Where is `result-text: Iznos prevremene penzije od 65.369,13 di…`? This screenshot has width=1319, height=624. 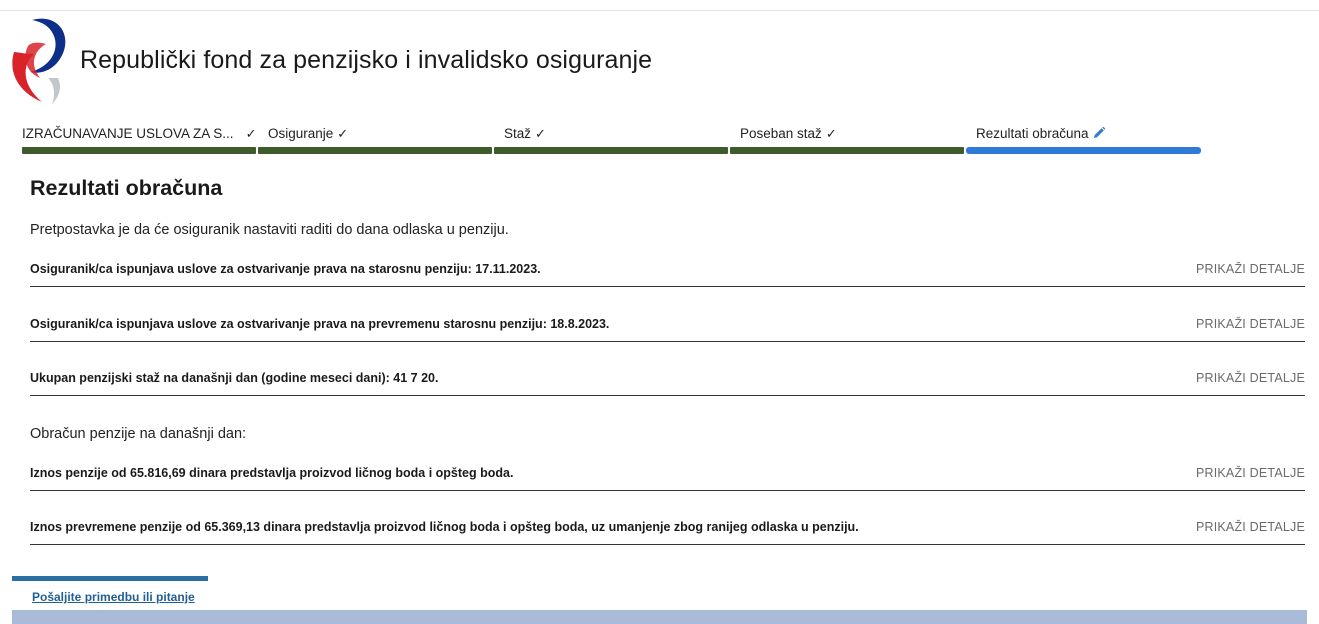 result-text: Iznos prevremene penzije od 65.369,13 di… is located at coordinates (444, 527).